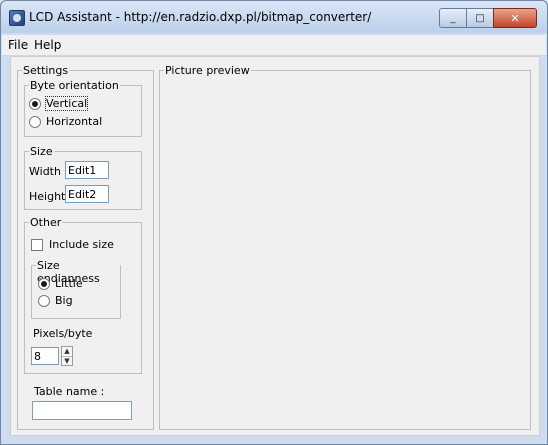 This screenshot has width=548, height=445. Describe the element at coordinates (67, 352) in the screenshot. I see `spin-up-icon: ▲` at that location.